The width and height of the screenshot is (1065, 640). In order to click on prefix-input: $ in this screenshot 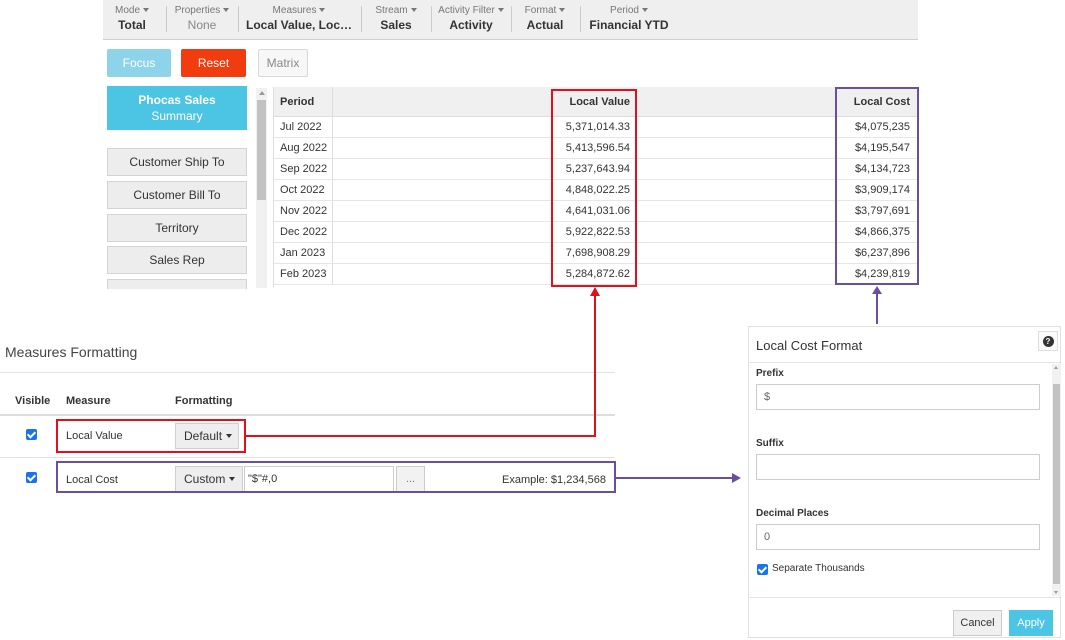, I will do `click(898, 397)`.